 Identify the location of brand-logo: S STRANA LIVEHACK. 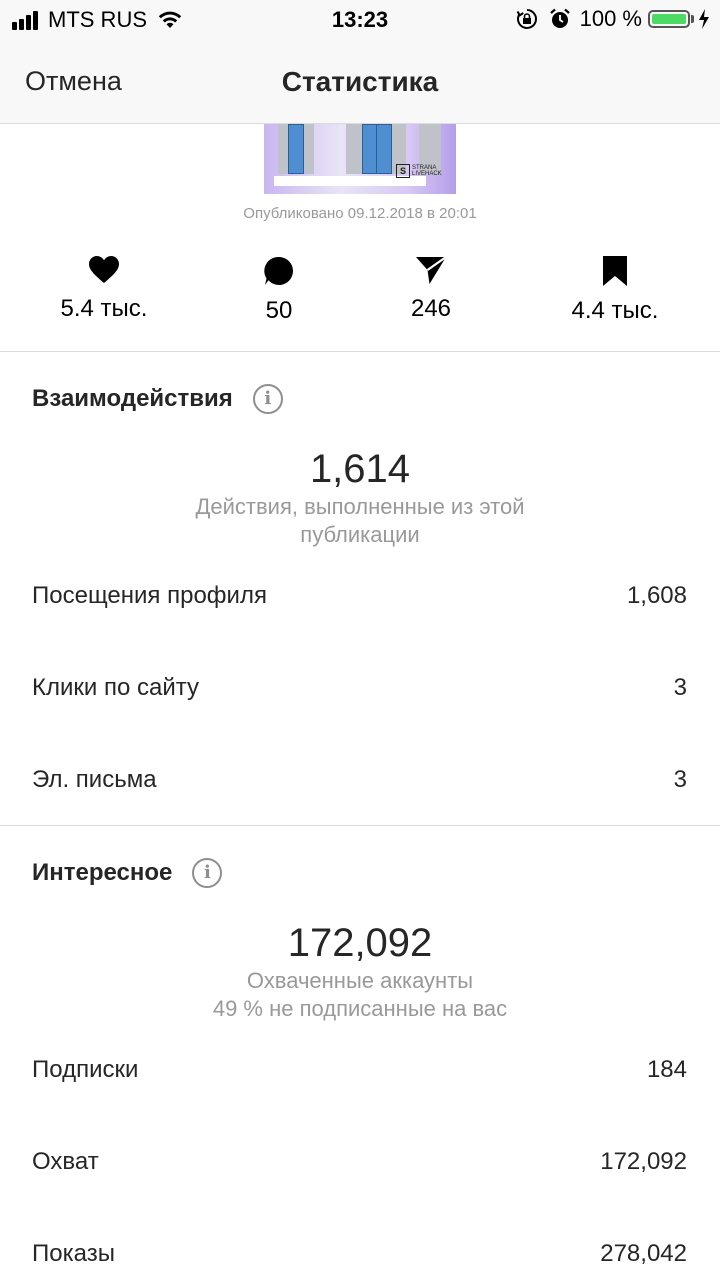
(419, 171).